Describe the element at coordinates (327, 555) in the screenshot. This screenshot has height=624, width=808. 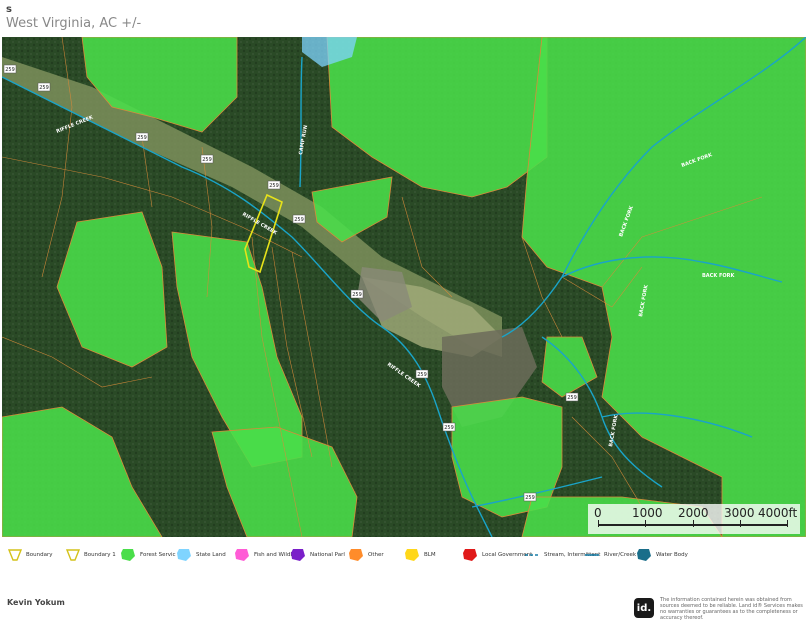
I see `legend-label: National Parl` at that location.